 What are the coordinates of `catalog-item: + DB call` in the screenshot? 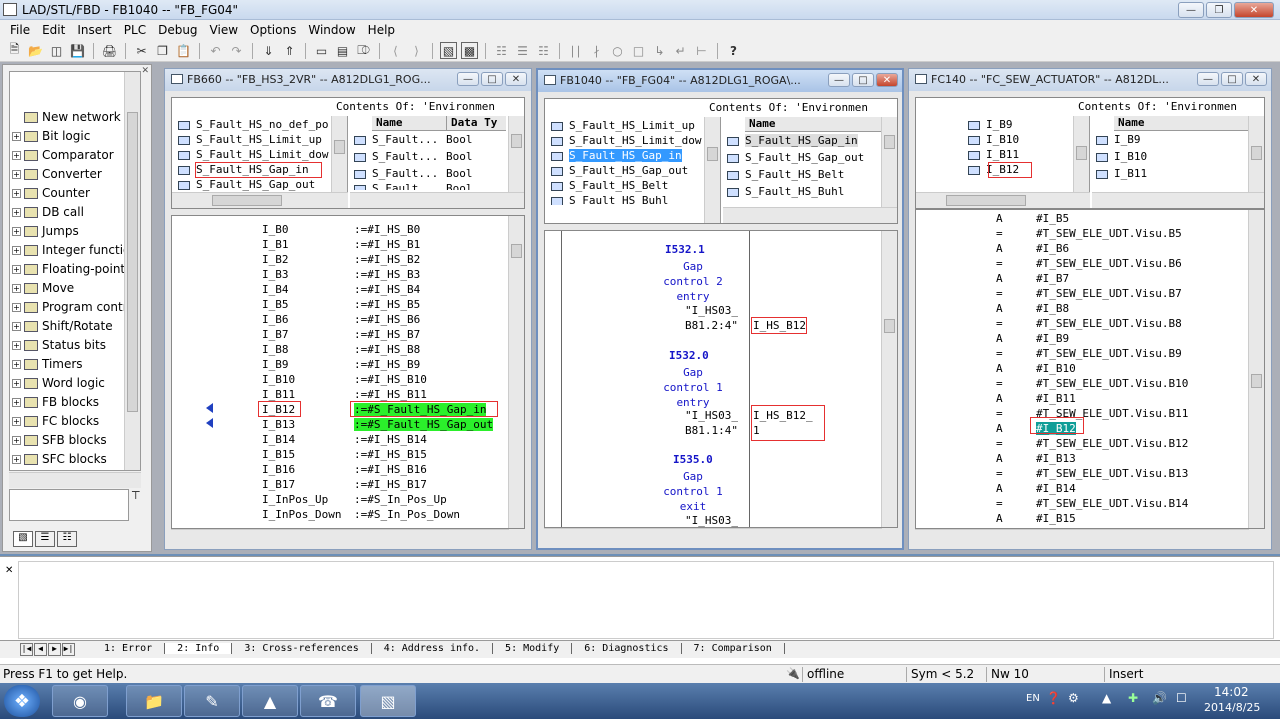 It's located at (48, 212).